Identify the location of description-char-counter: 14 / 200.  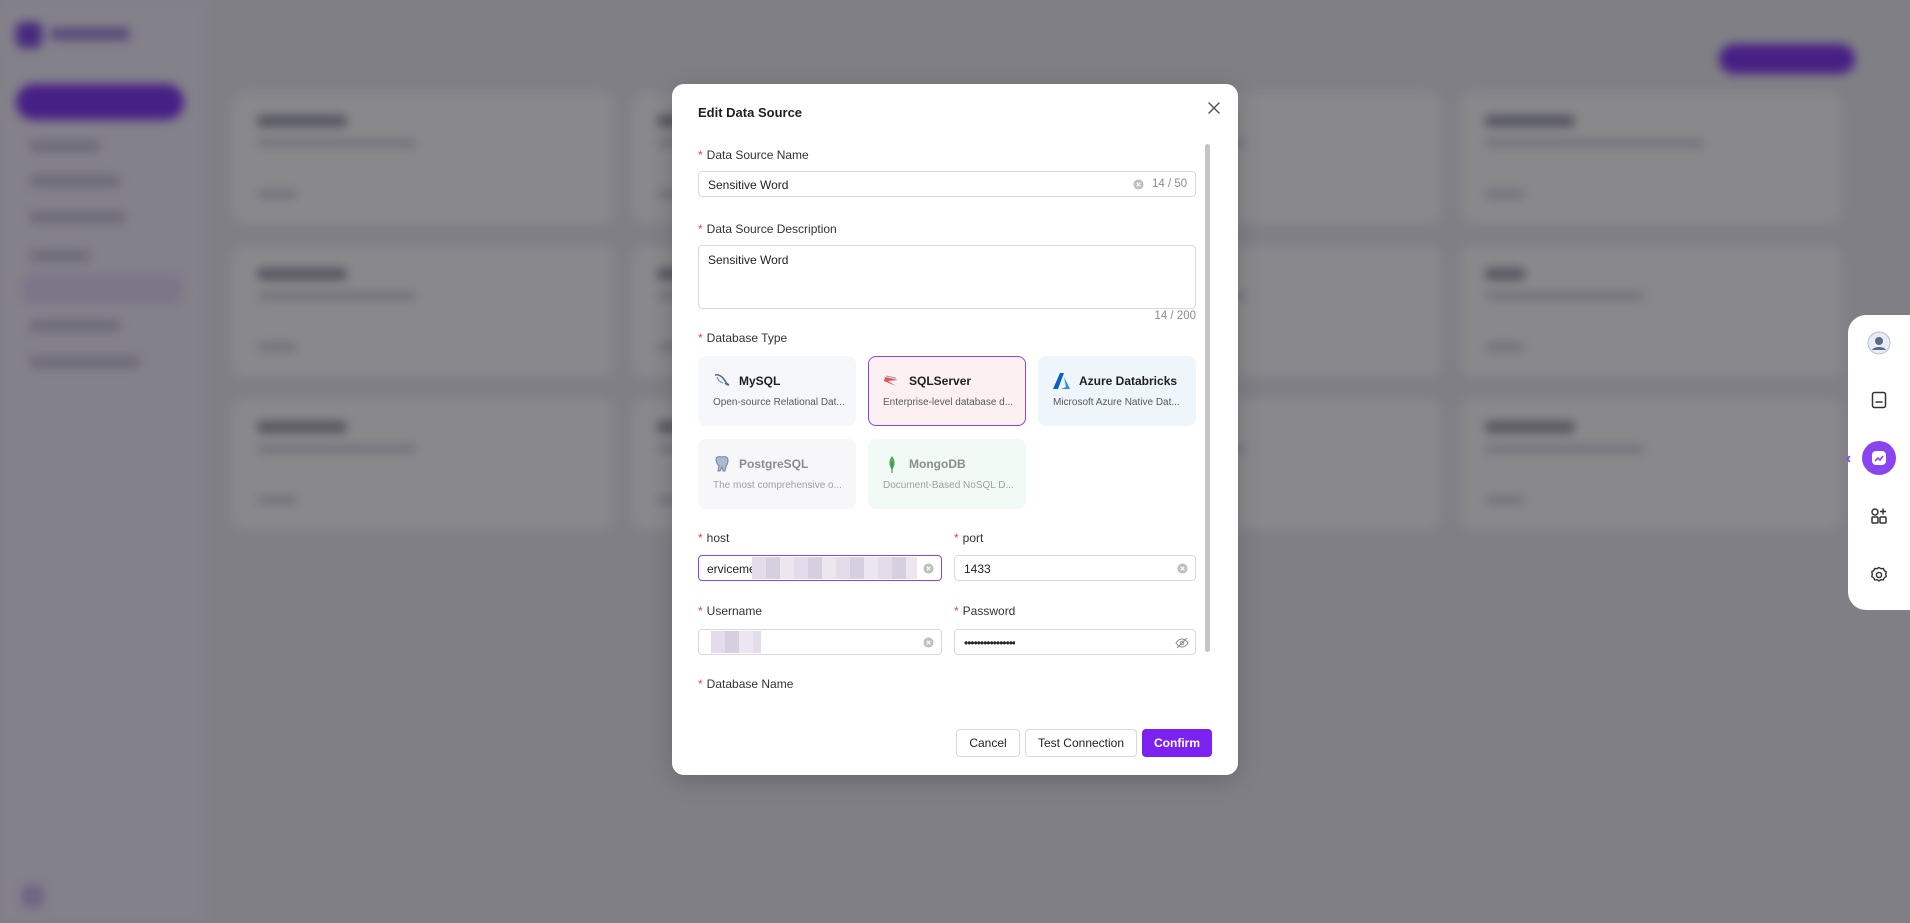
(1175, 316).